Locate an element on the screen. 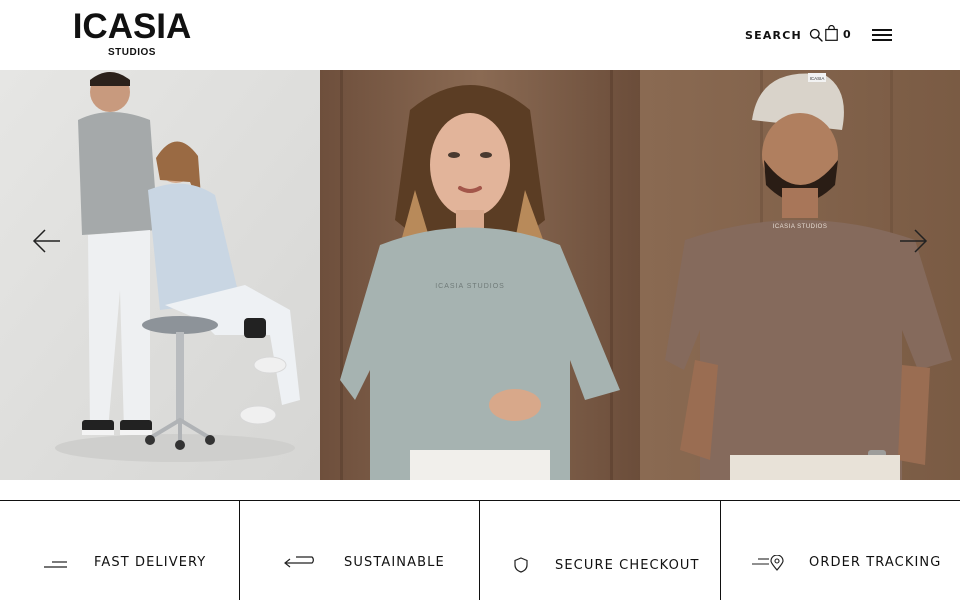 The height and width of the screenshot is (600, 960). arrow-right-icon is located at coordinates (914, 241).